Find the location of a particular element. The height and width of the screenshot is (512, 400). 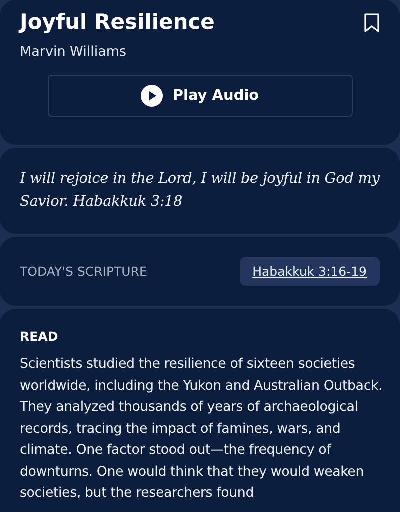

bookmark-icon is located at coordinates (372, 23).